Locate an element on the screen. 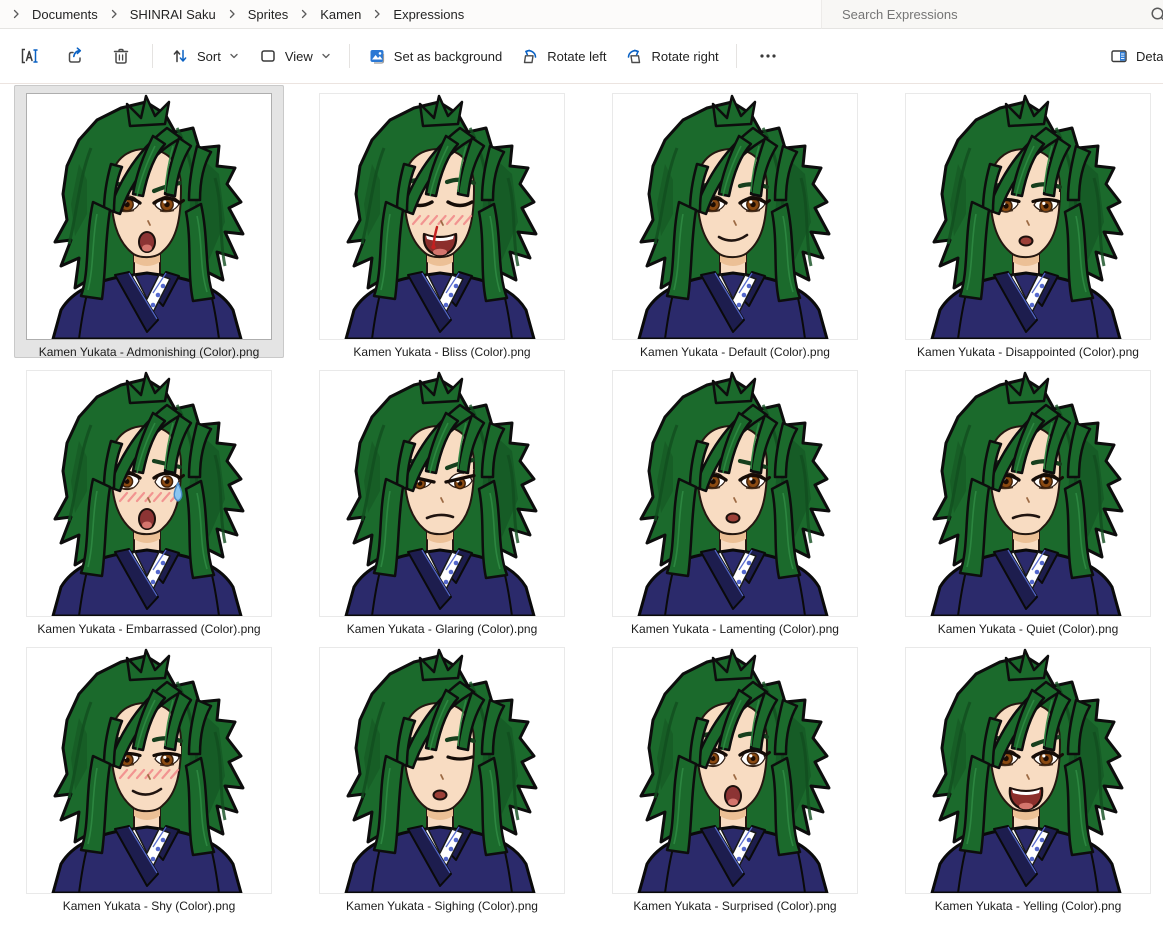 The height and width of the screenshot is (925, 1163). file-tile: Kamen Yukata - Shy (Color).png is located at coordinates (149, 776).